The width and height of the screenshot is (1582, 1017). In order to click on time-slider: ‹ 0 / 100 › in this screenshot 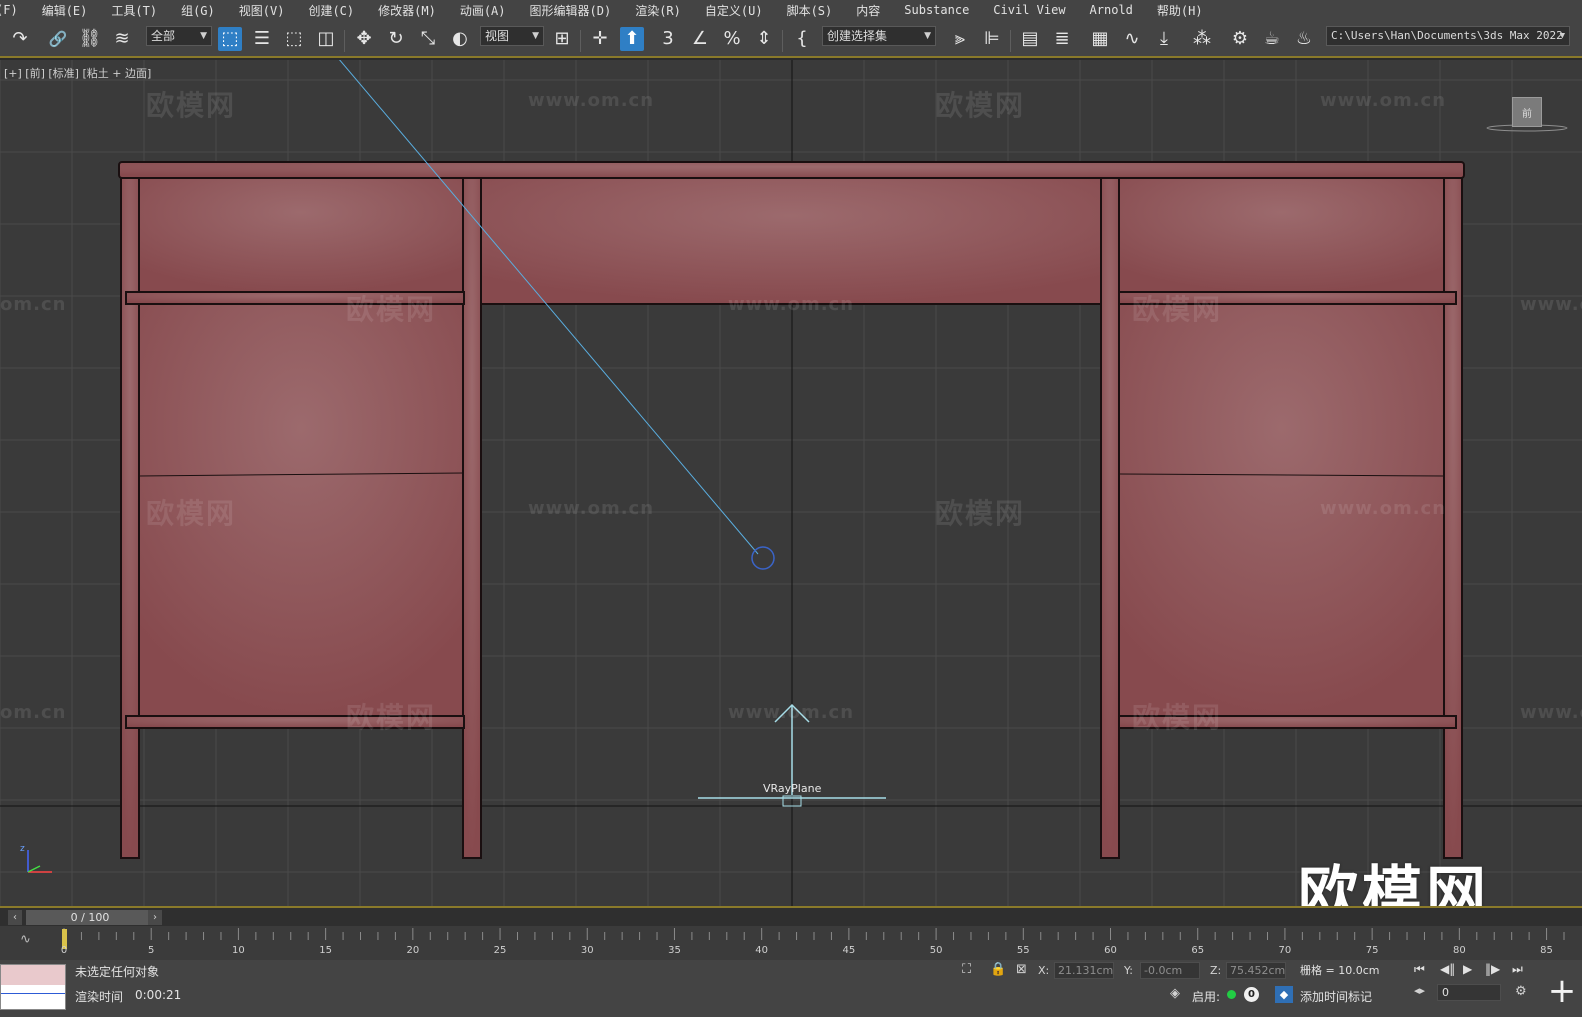, I will do `click(791, 916)`.